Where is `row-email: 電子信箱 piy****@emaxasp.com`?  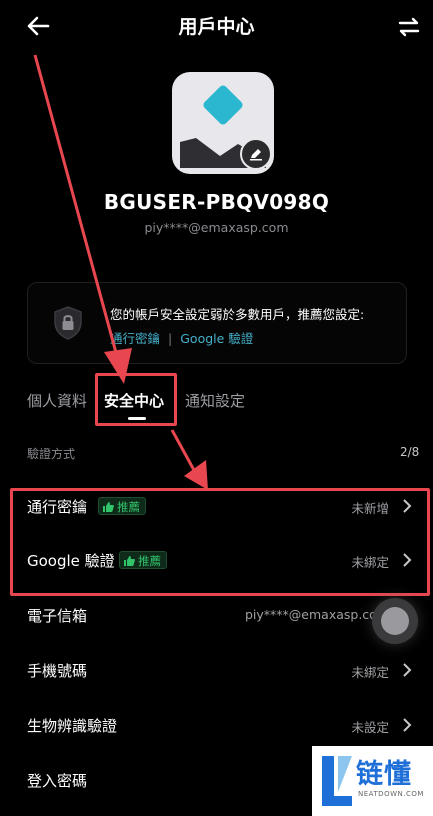
row-email: 電子信箱 piy****@emaxasp.com is located at coordinates (216, 615).